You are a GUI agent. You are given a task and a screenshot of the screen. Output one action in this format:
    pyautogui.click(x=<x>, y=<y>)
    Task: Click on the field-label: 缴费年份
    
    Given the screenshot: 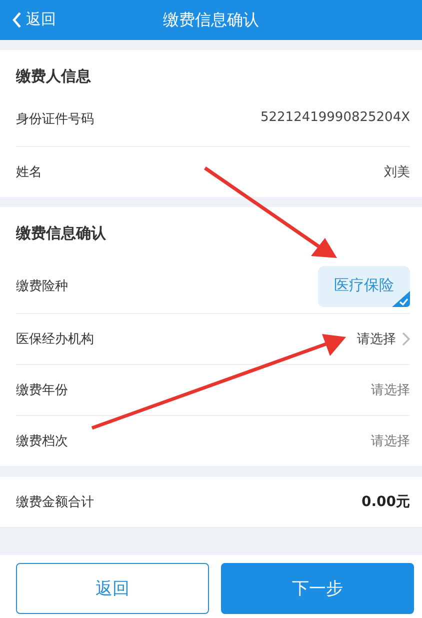 What is the action you would take?
    pyautogui.click(x=42, y=390)
    